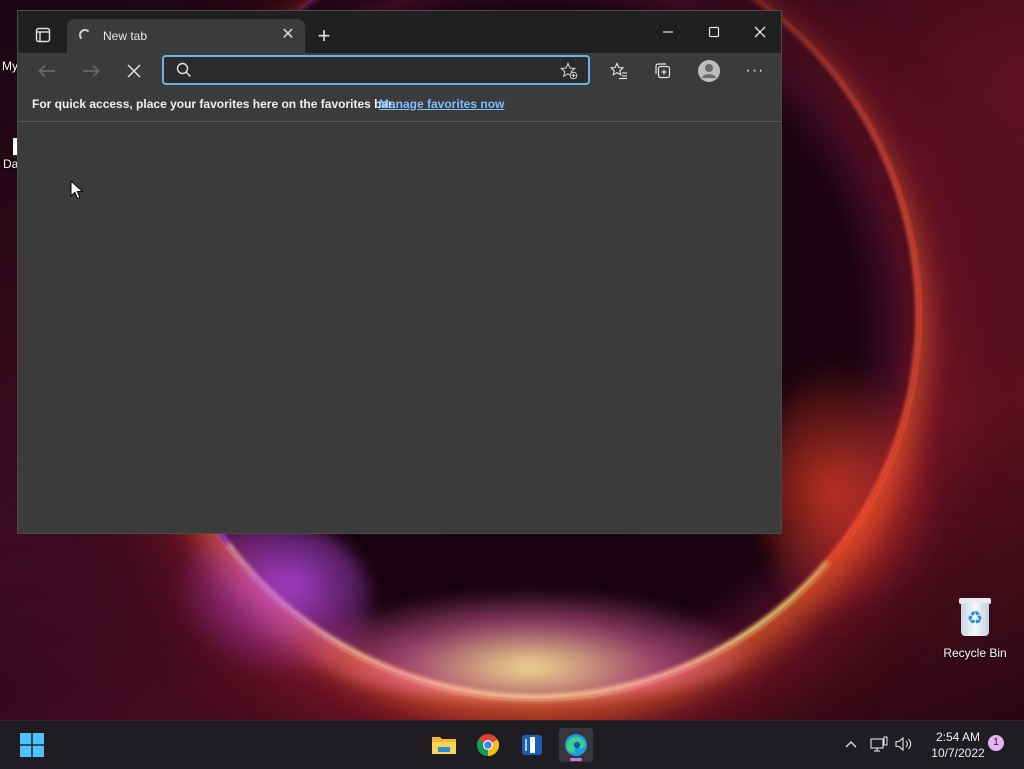 The width and height of the screenshot is (1024, 769). I want to click on tab-actions-button, so click(43, 35).